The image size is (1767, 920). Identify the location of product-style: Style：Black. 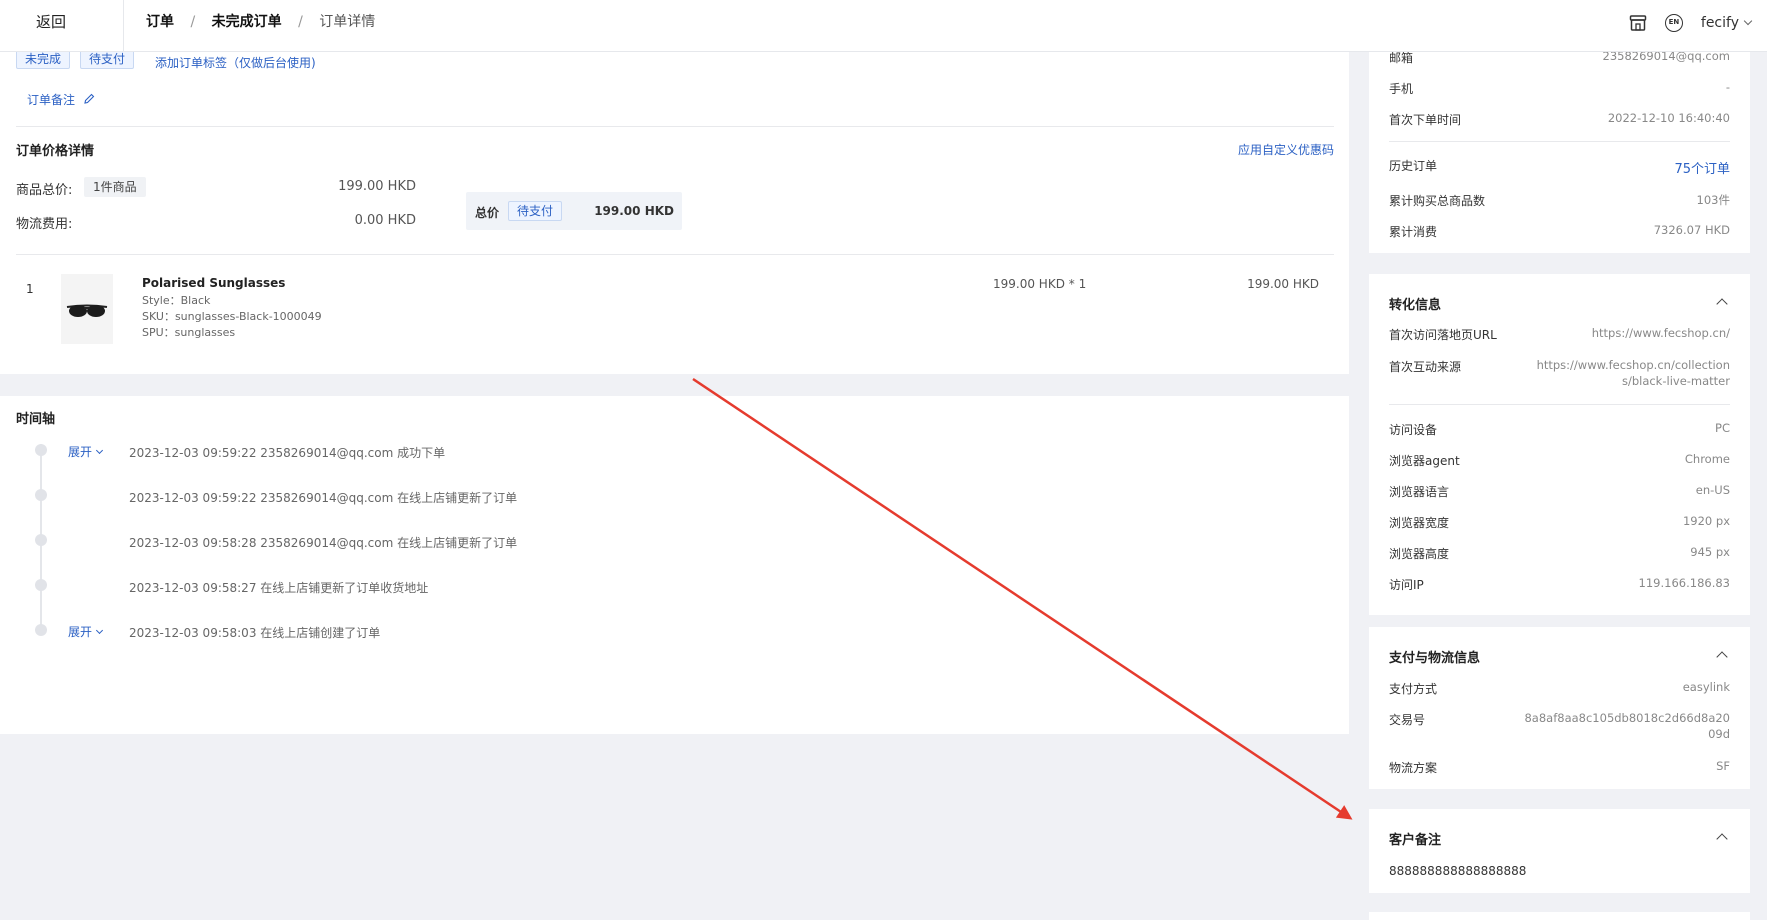
(176, 300).